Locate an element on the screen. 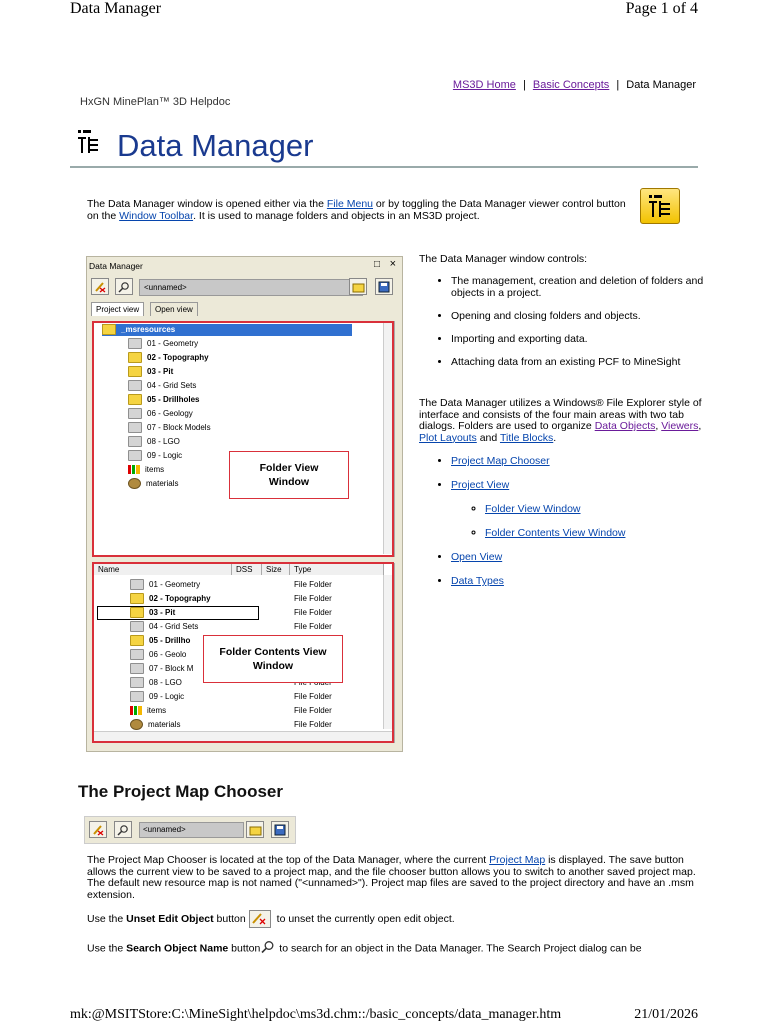  print-page-number: Page 1 of 4 is located at coordinates (661, 8).